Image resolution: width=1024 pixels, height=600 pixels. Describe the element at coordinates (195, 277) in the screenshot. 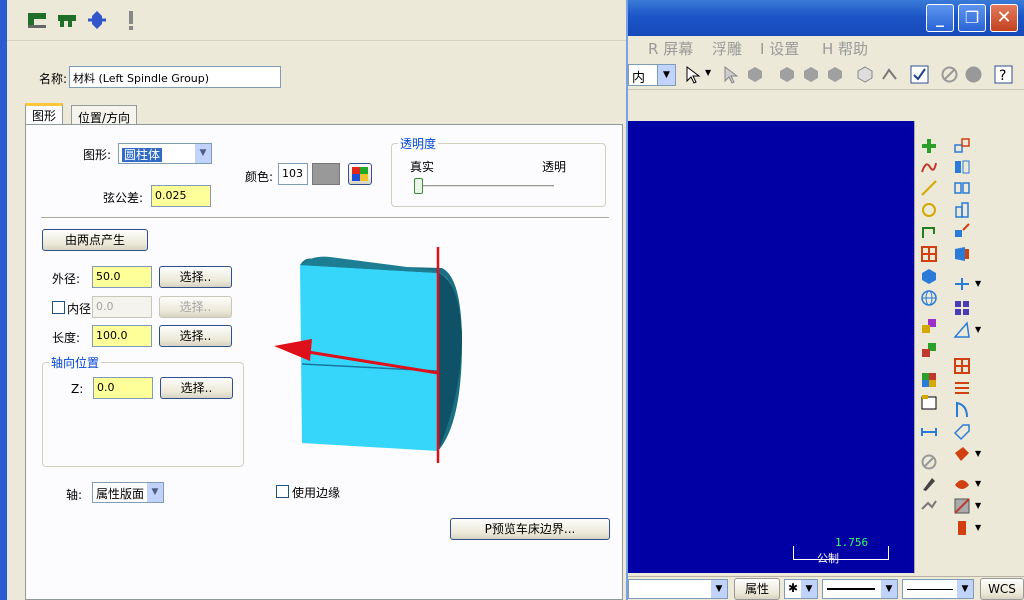

I see `outer-diameter-select-button: 选择..` at that location.